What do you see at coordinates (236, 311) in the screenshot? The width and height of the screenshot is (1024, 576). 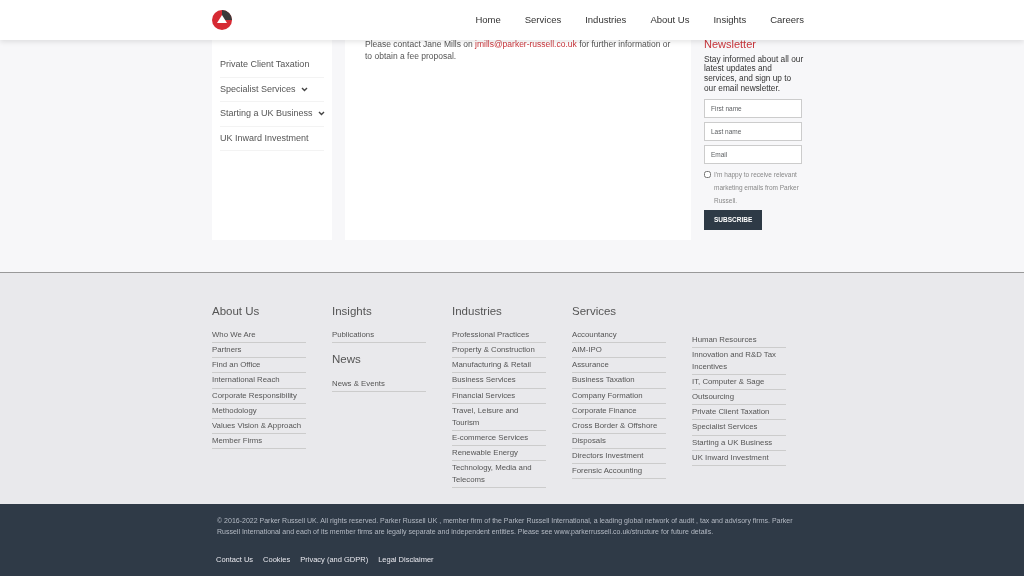 I see `footer-heading: About Us` at bounding box center [236, 311].